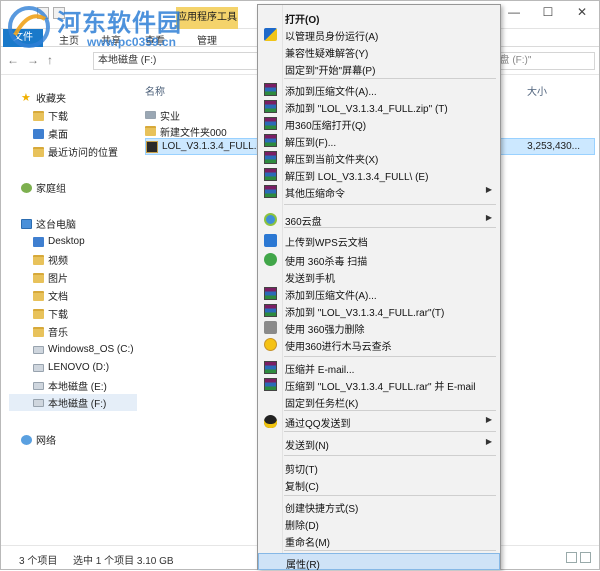  What do you see at coordinates (322, 404) in the screenshot?
I see `menu-item-label: 固定到任务栏(K)` at bounding box center [322, 404].